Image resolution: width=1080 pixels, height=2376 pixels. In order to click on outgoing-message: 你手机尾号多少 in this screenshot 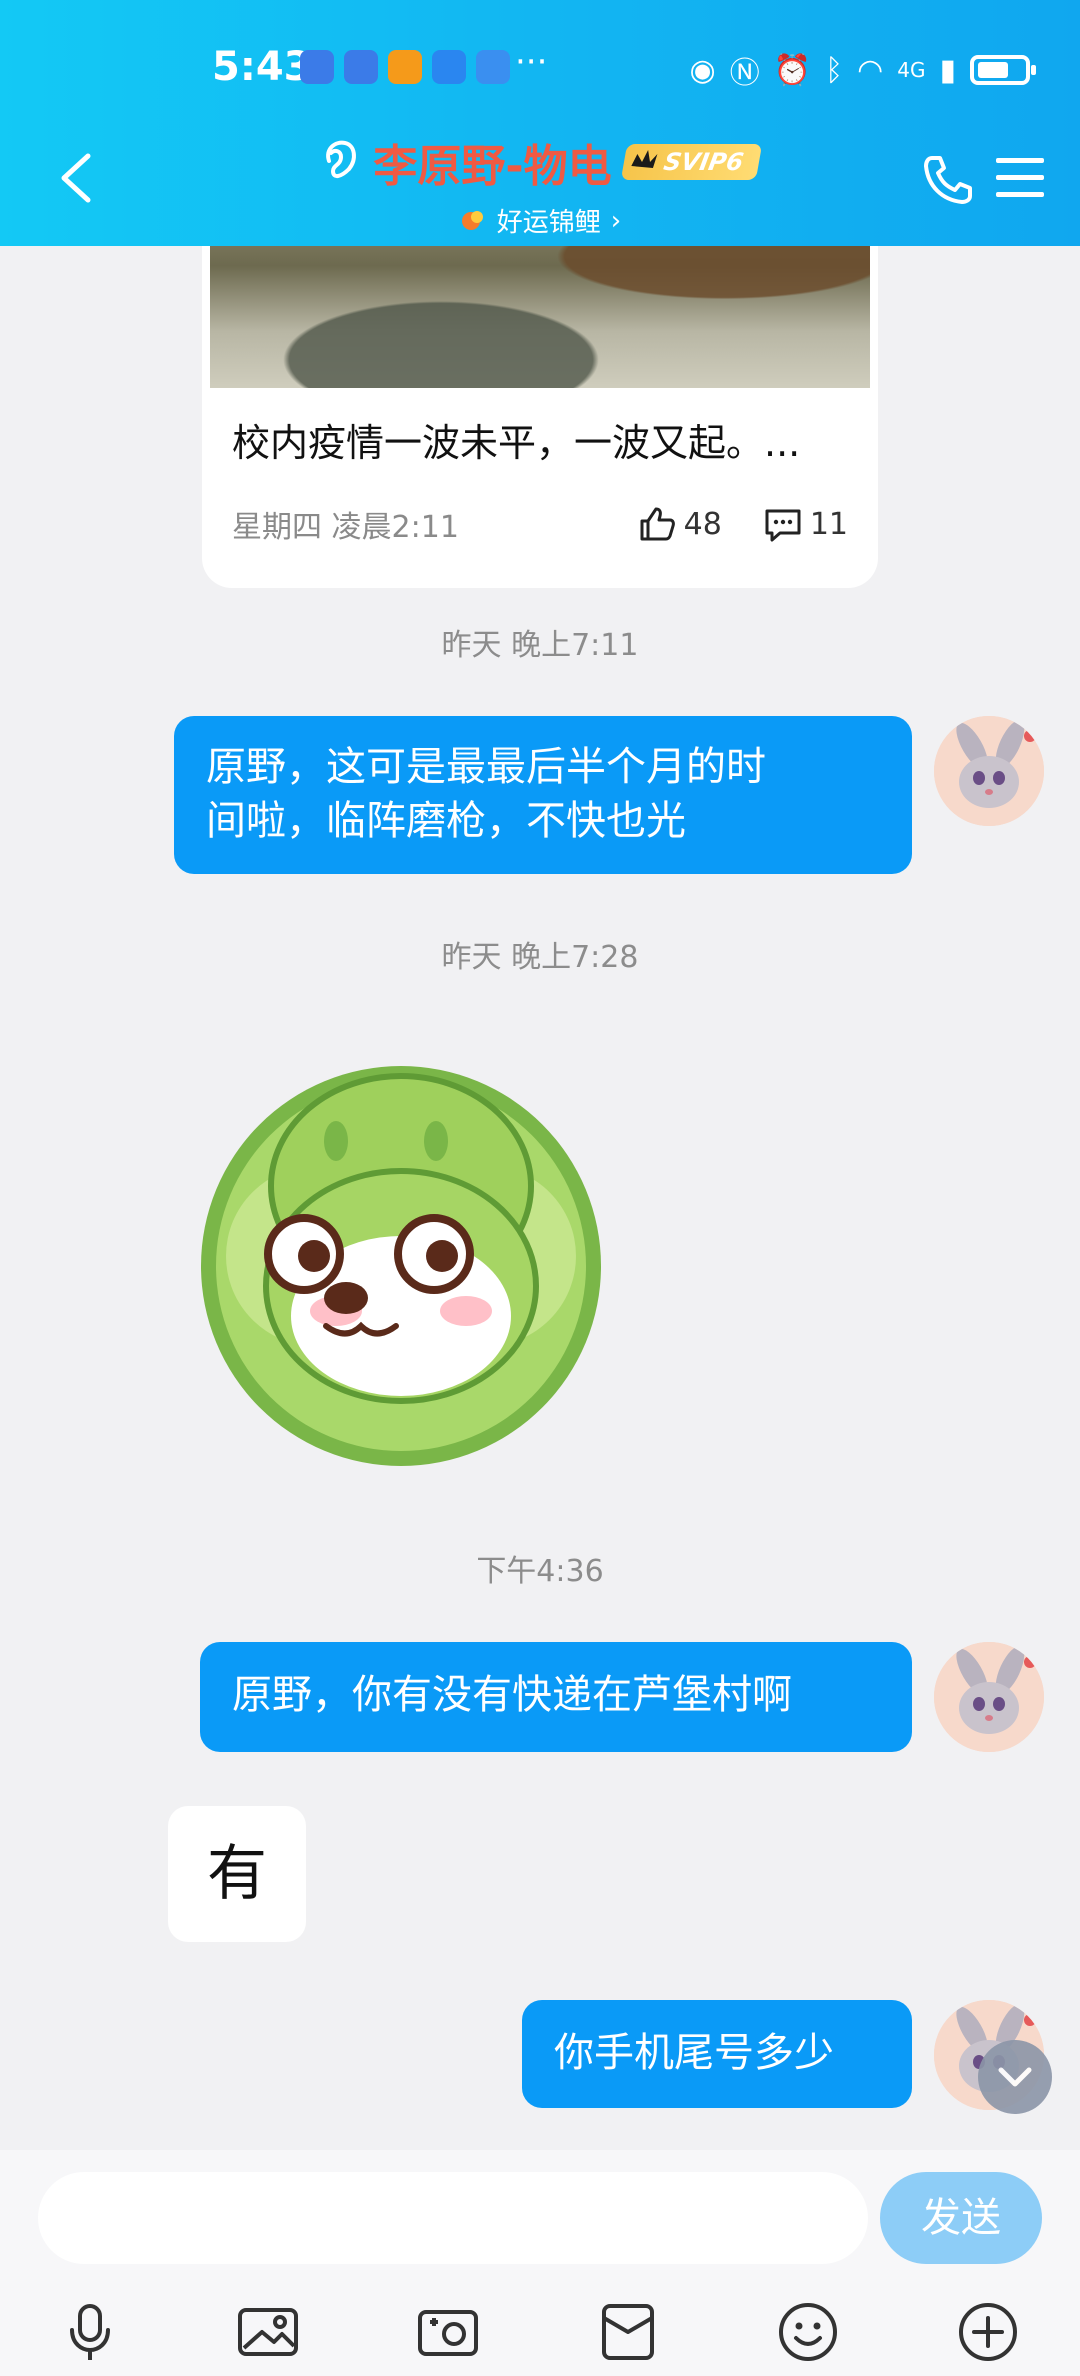, I will do `click(717, 2054)`.